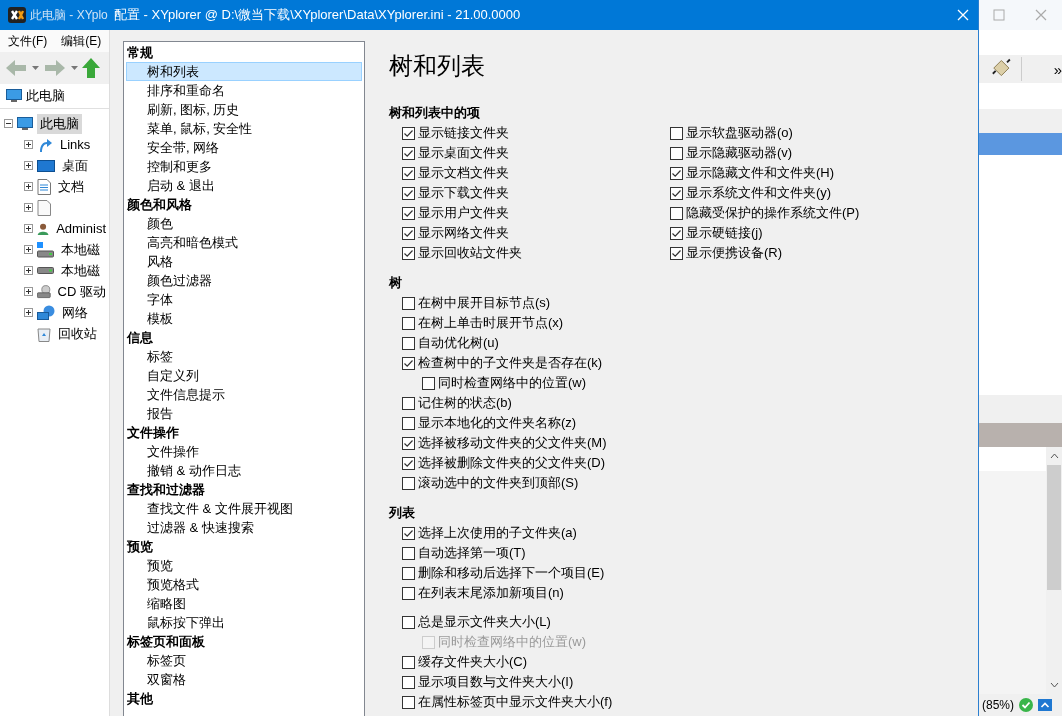  What do you see at coordinates (244, 470) in the screenshot?
I see `category-item: 撤销 & 动作日志` at bounding box center [244, 470].